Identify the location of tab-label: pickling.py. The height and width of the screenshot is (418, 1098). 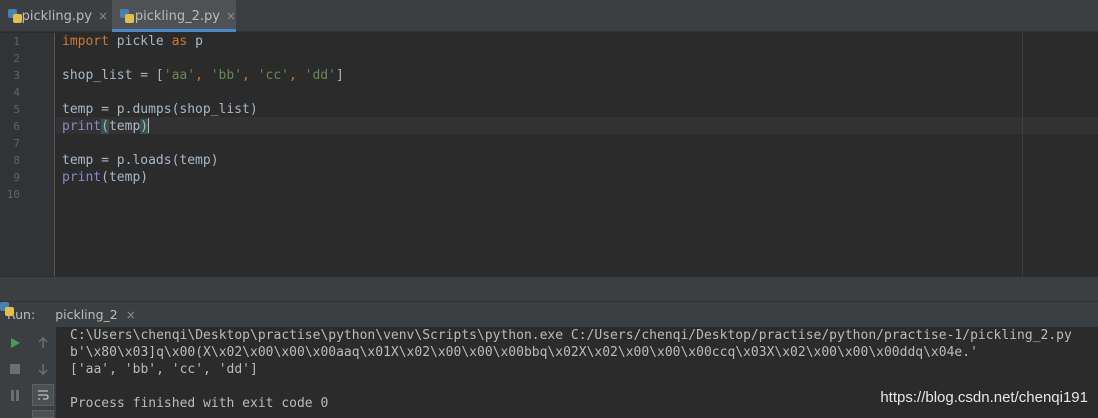
(56, 16).